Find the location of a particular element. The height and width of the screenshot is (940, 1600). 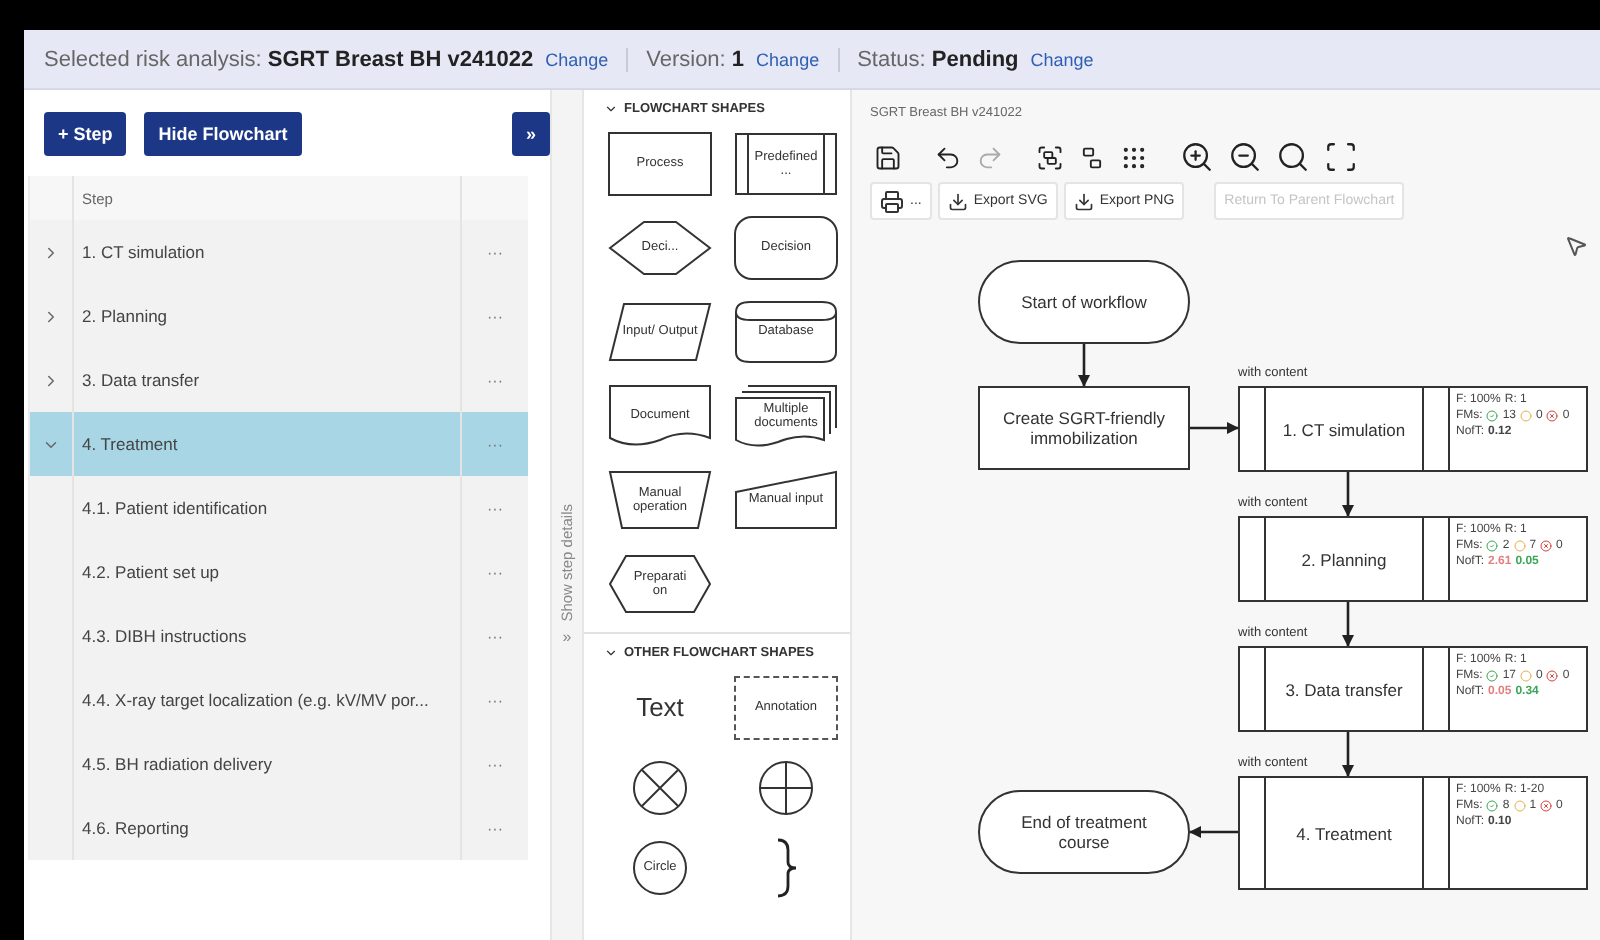

header-field: Selected risk analysis: SGRT Breast BH v241022 is located at coordinates (289, 59).